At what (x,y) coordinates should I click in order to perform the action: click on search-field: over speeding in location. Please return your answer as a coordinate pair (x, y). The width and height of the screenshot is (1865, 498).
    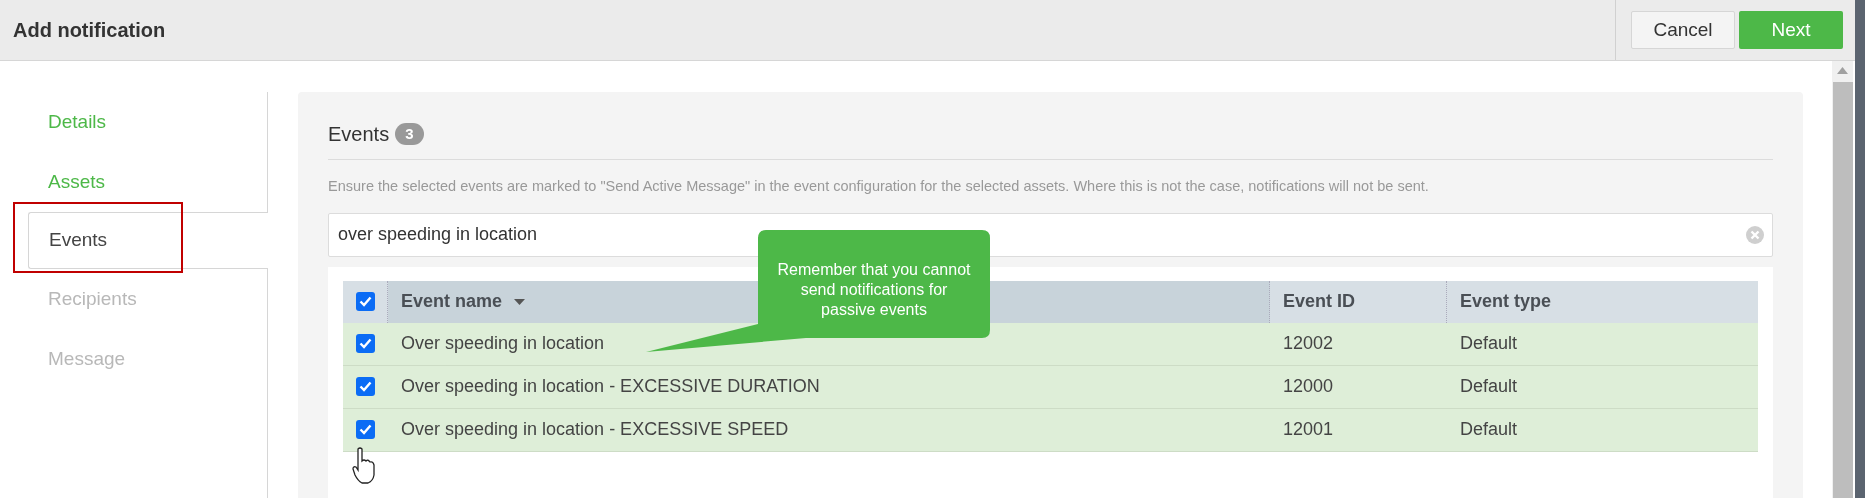
    Looking at the image, I should click on (1050, 234).